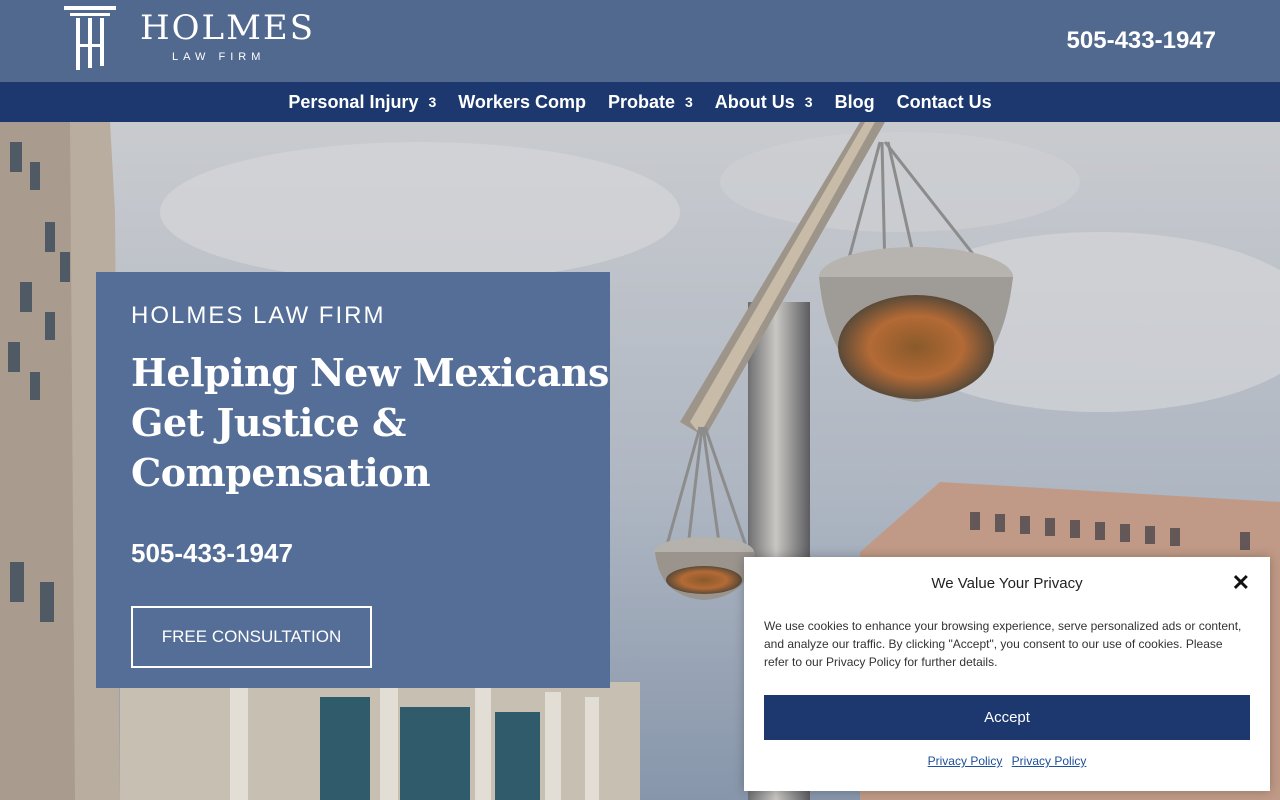 The image size is (1280, 800). Describe the element at coordinates (281, 472) in the screenshot. I see `headline-line: Compensation` at that location.